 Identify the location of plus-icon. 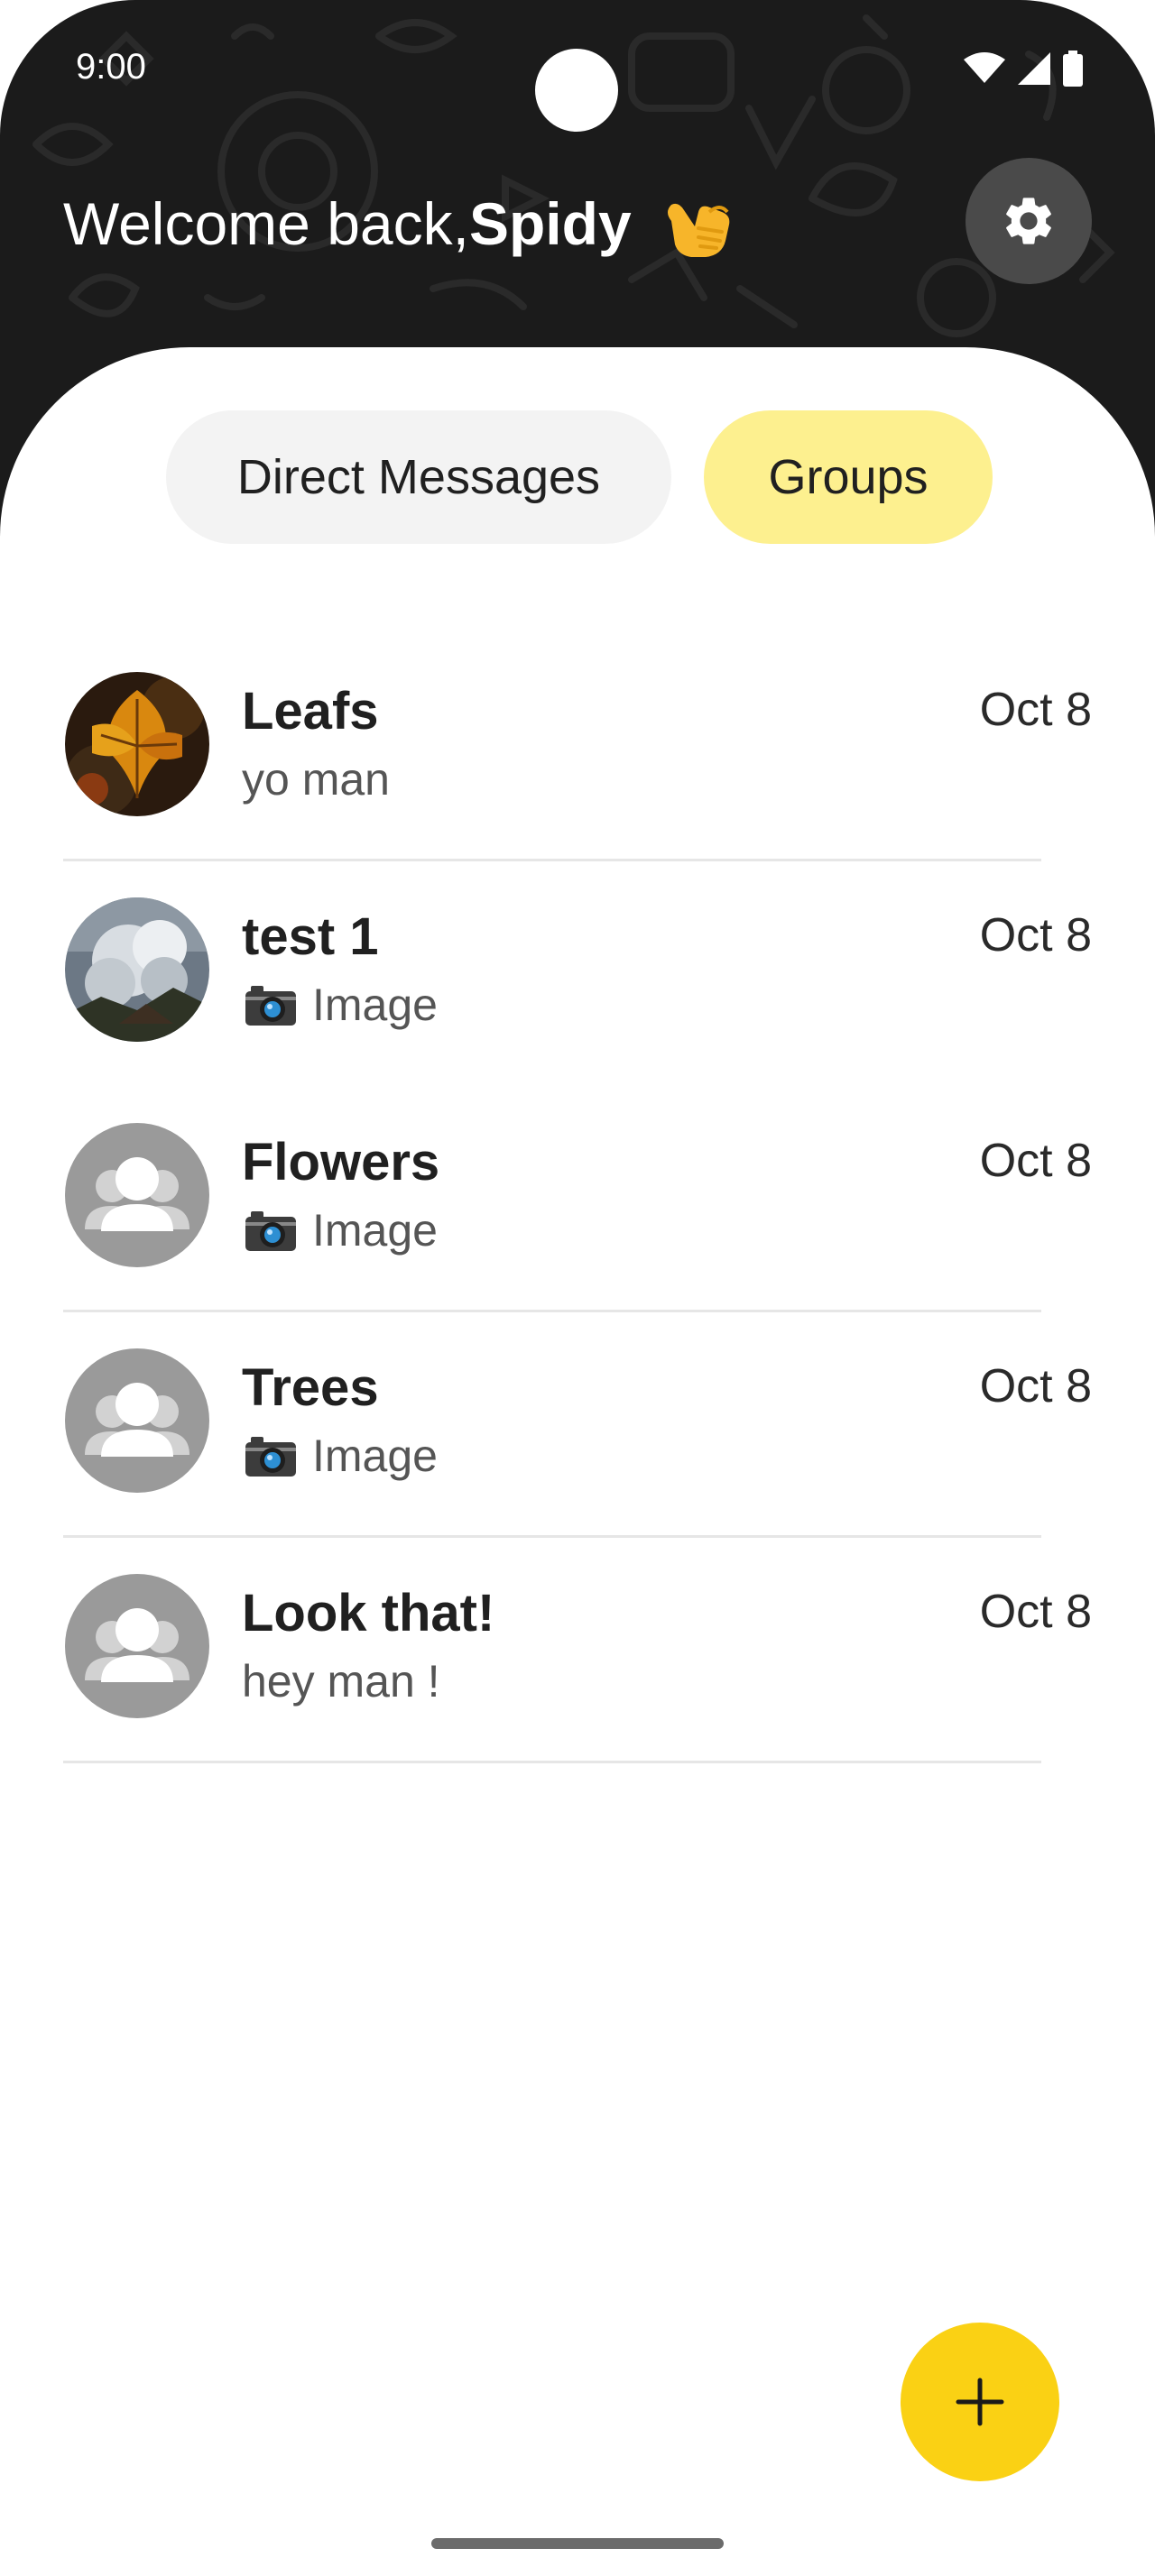
(980, 2402).